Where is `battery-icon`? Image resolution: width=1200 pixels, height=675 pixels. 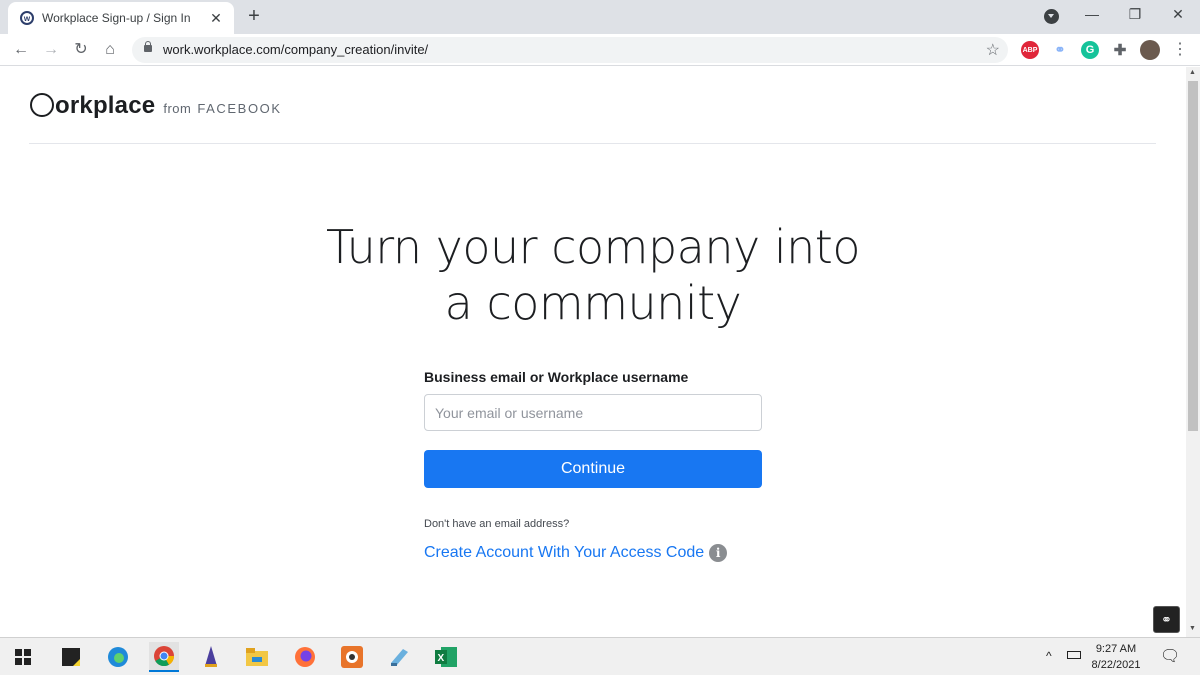
battery-icon is located at coordinates (1074, 655).